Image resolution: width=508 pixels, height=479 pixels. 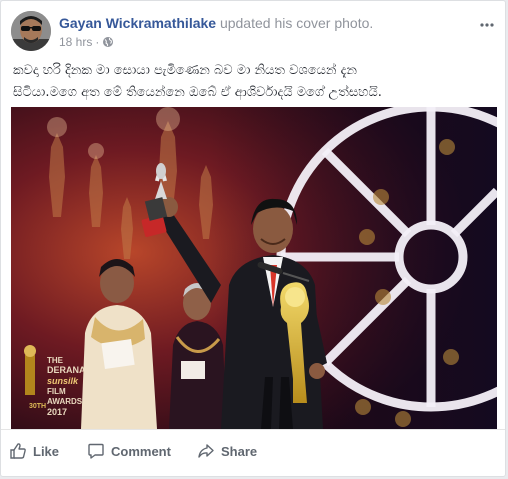 I want to click on post-timestamp: 18 hrs, so click(x=75, y=42).